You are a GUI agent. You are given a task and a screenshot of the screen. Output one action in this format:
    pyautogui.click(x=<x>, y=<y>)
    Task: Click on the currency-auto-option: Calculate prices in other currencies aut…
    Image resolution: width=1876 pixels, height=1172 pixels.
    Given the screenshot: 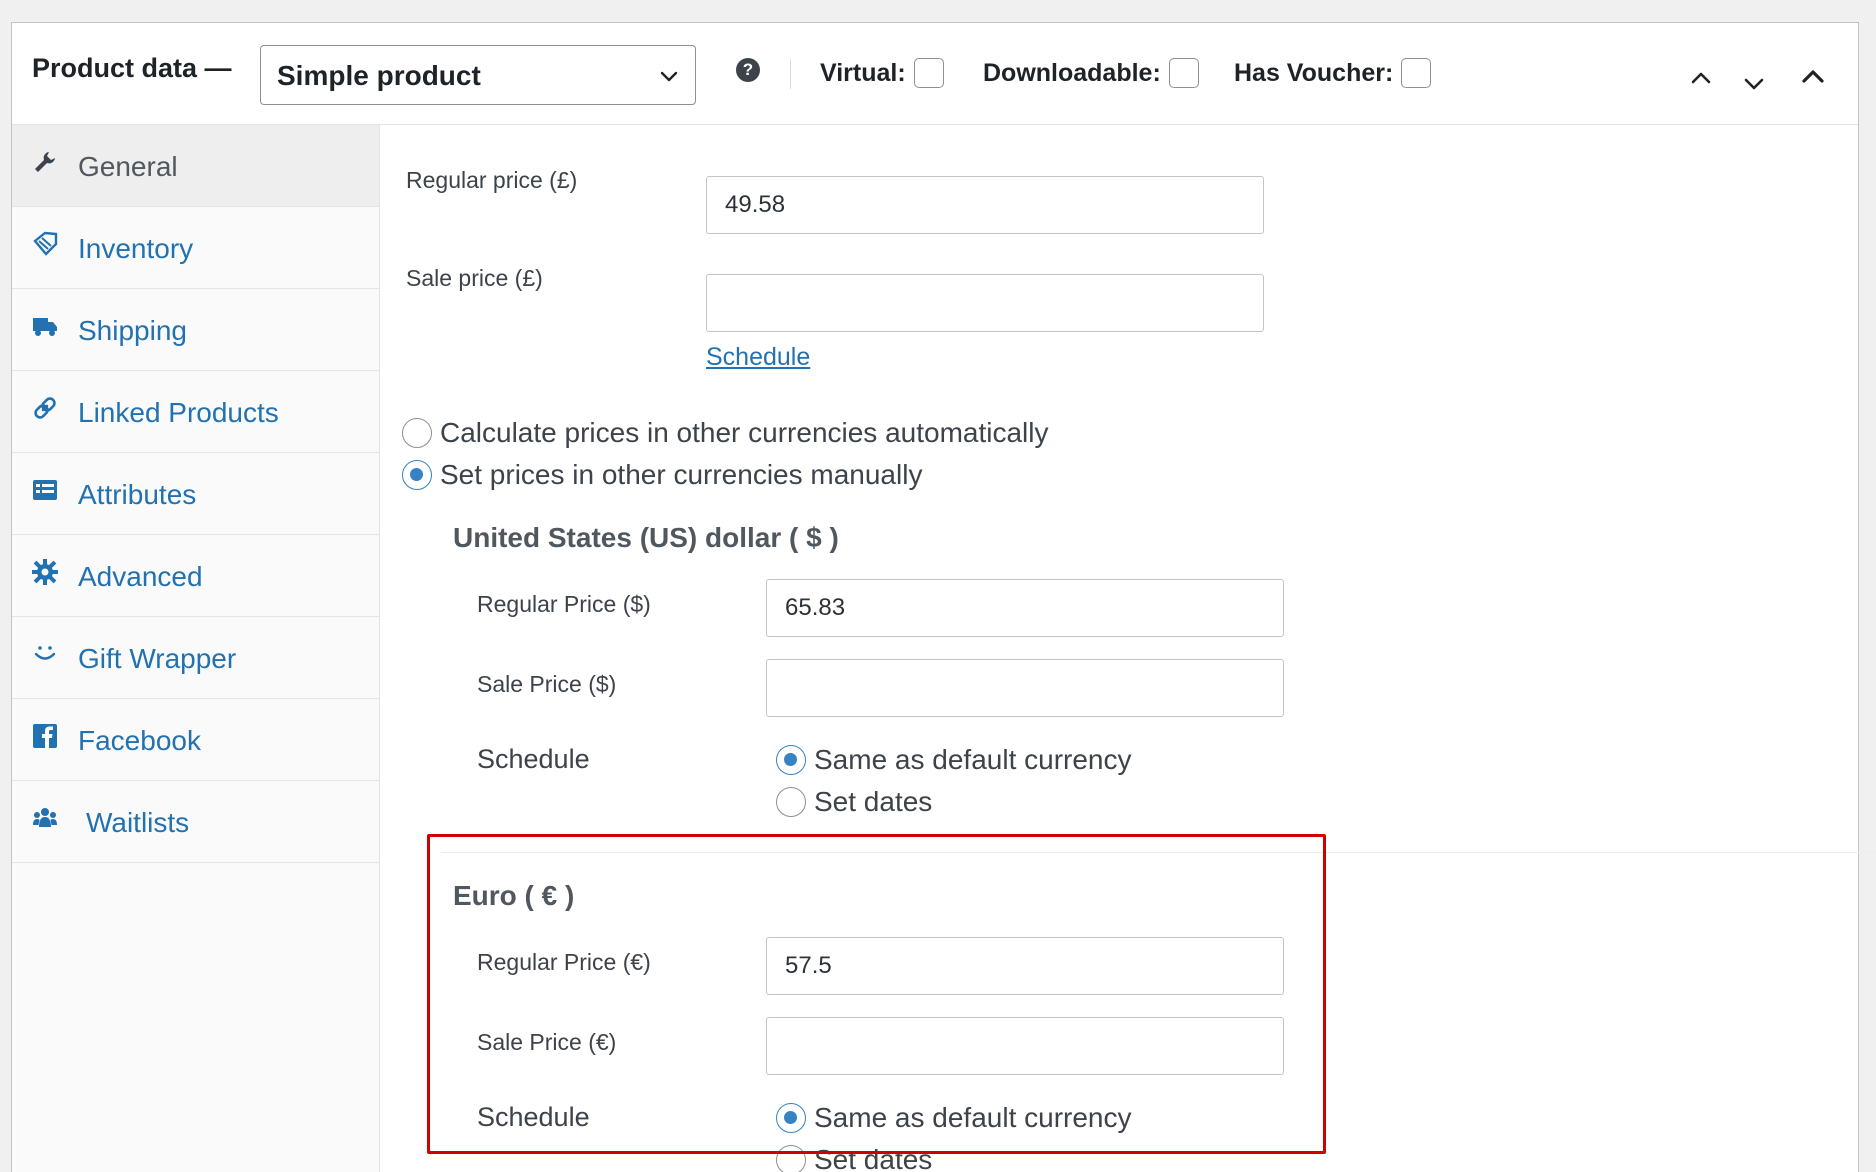 What is the action you would take?
    pyautogui.click(x=725, y=433)
    